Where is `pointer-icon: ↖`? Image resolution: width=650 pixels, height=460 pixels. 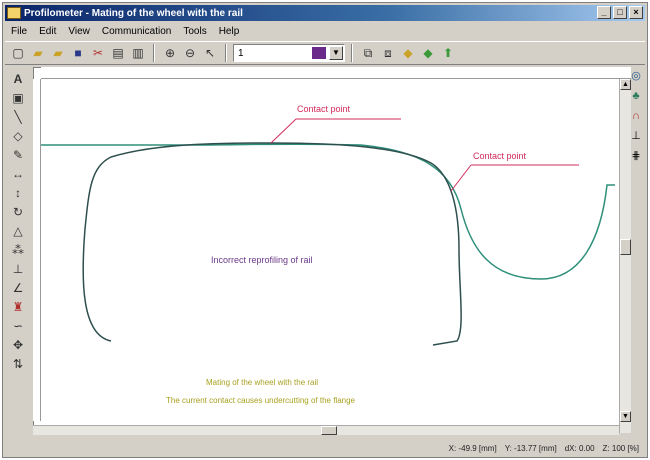 pointer-icon: ↖ is located at coordinates (210, 53).